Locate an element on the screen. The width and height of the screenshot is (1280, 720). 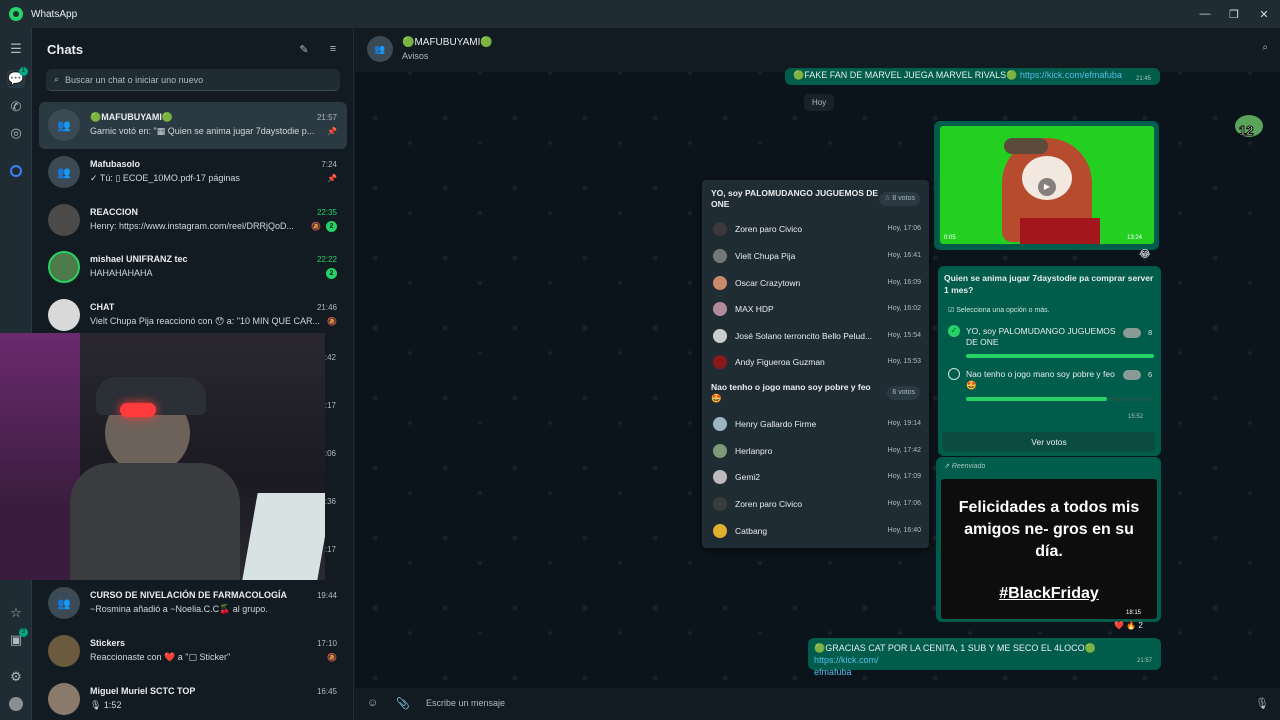
chat-time: 21:57 is located at coordinates (326, 117).